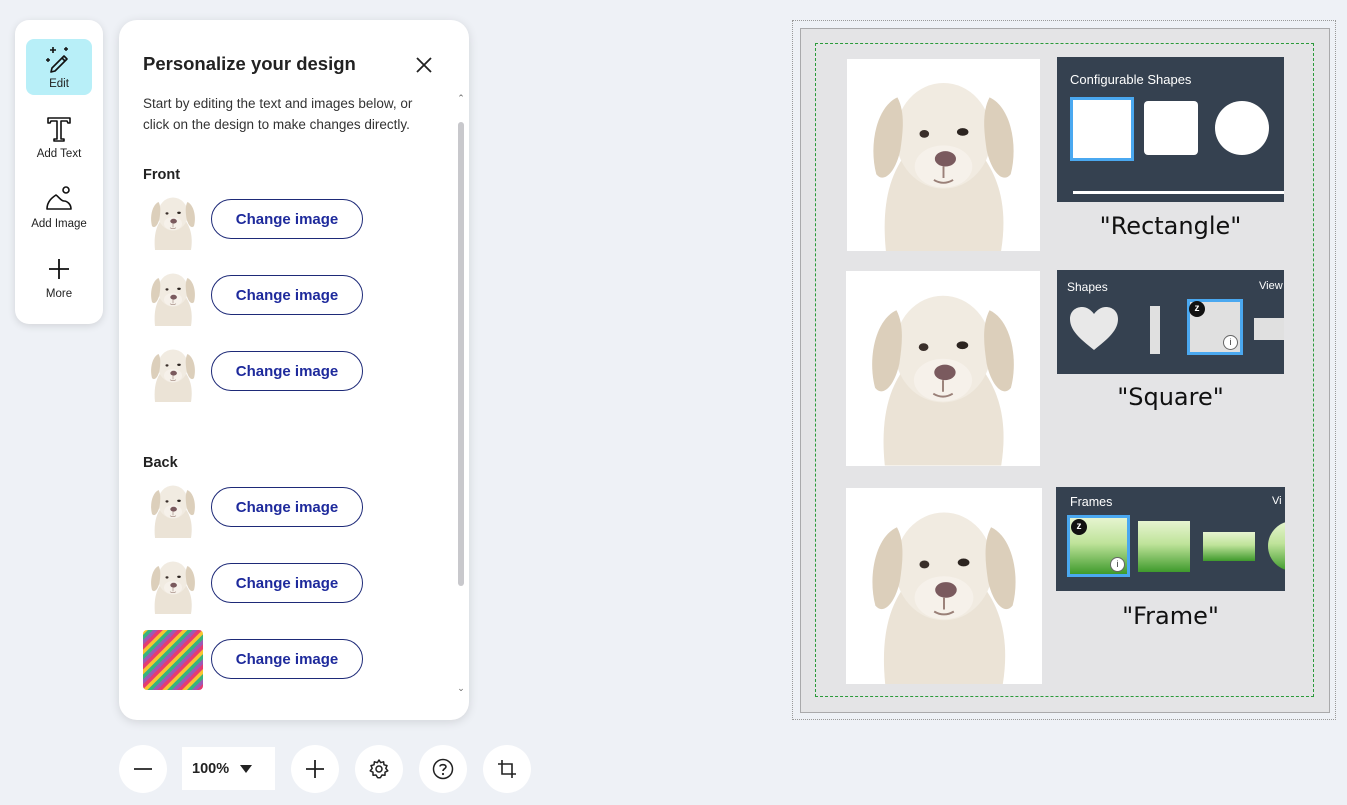 The image size is (1347, 805). What do you see at coordinates (59, 154) in the screenshot?
I see `tool-add-text-label: Add Text` at bounding box center [59, 154].